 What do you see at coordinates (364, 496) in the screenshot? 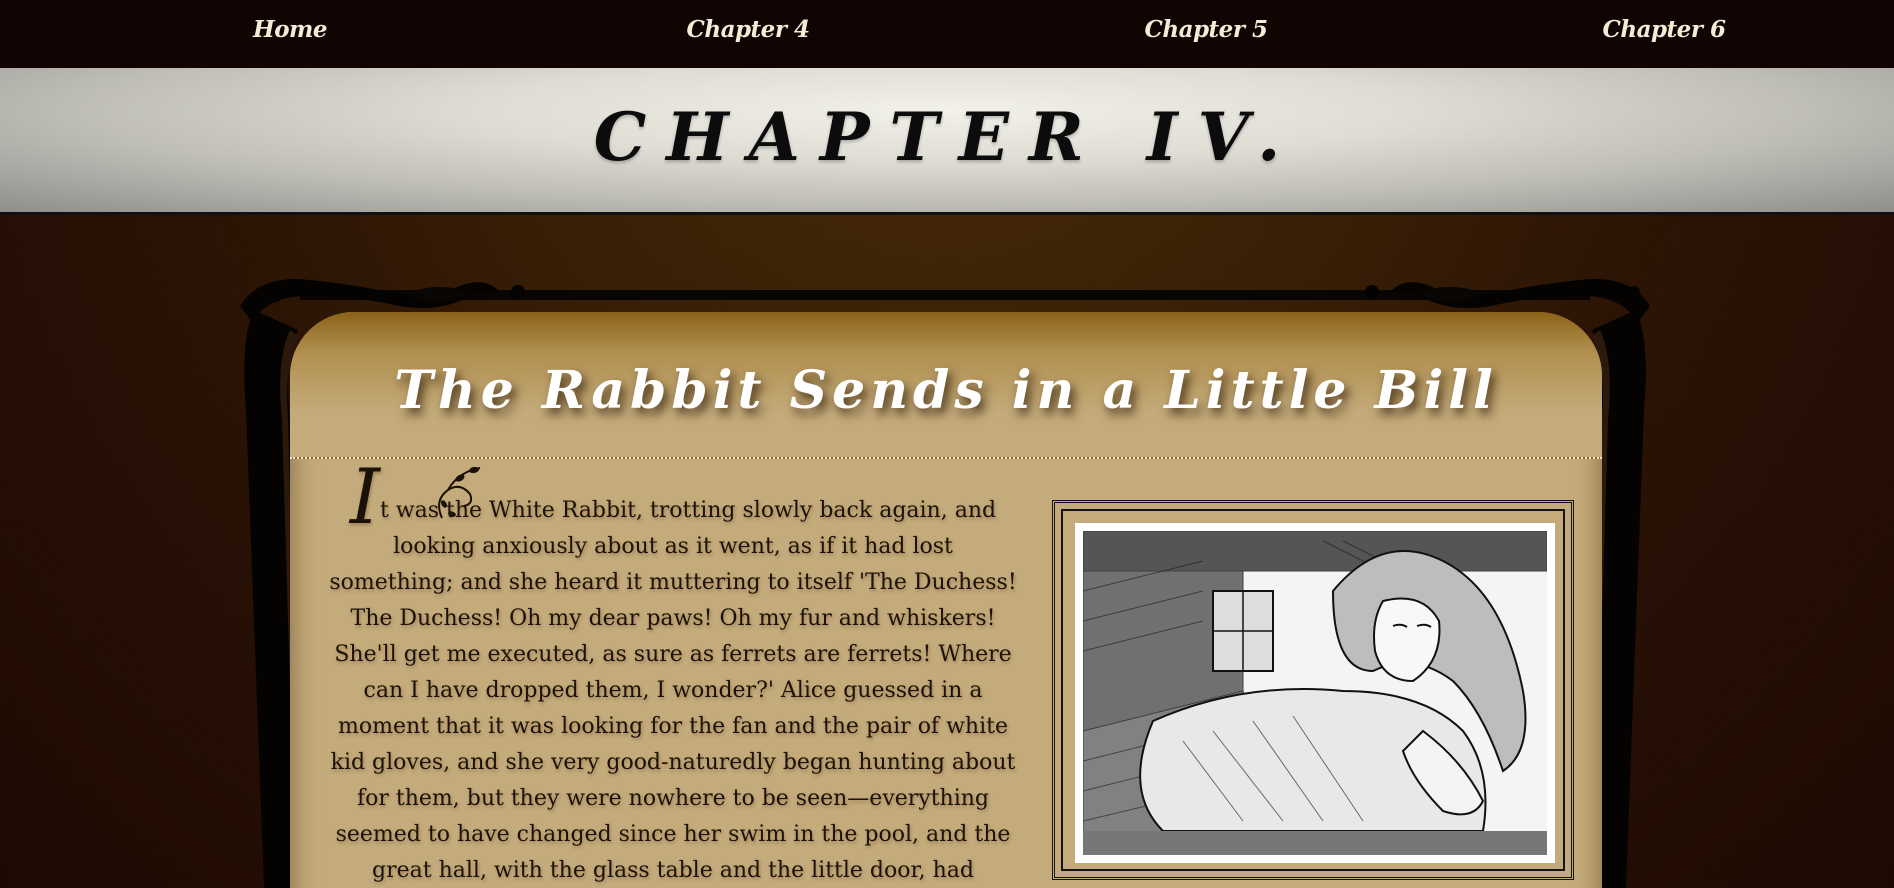
I see `drop-cap: I` at bounding box center [364, 496].